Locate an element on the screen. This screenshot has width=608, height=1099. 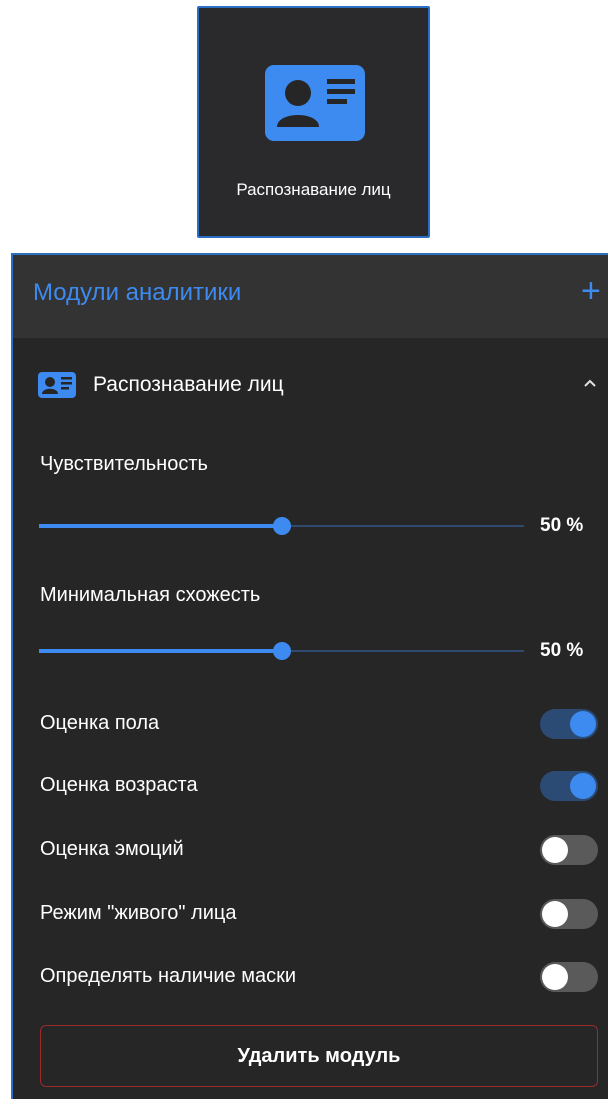
mask-detection-toggle is located at coordinates (569, 977).